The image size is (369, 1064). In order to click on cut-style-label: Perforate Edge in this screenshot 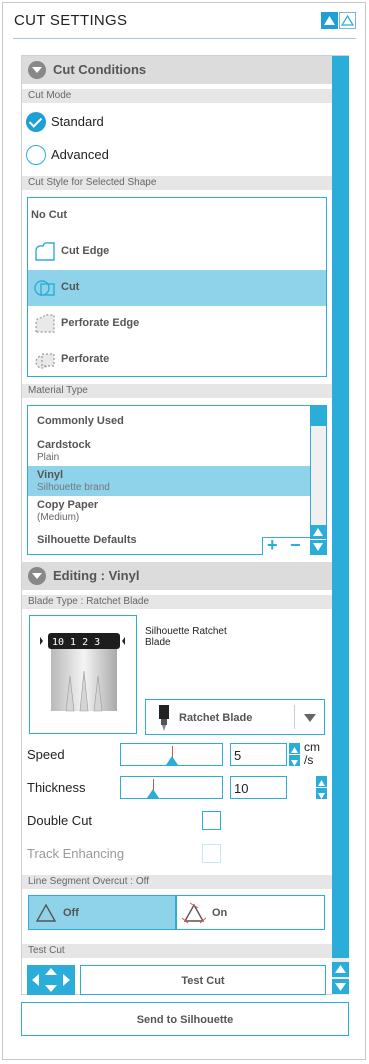, I will do `click(100, 323)`.